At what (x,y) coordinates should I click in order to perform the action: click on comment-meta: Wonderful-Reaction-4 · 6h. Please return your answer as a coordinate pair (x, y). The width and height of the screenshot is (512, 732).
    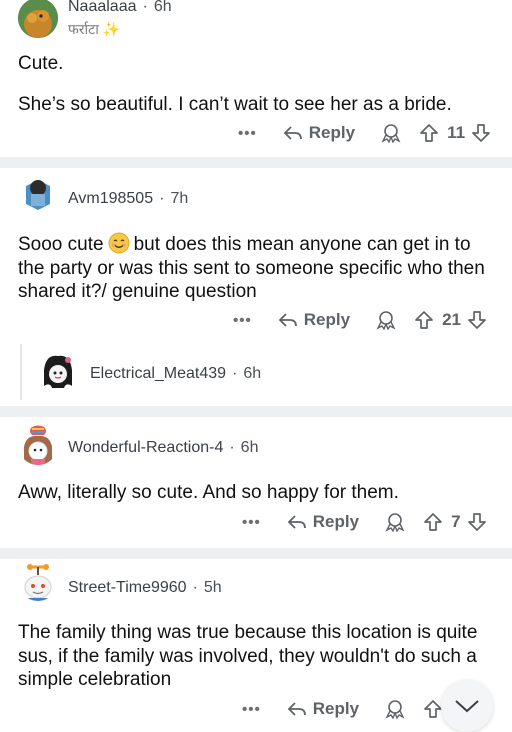
    Looking at the image, I should click on (163, 447).